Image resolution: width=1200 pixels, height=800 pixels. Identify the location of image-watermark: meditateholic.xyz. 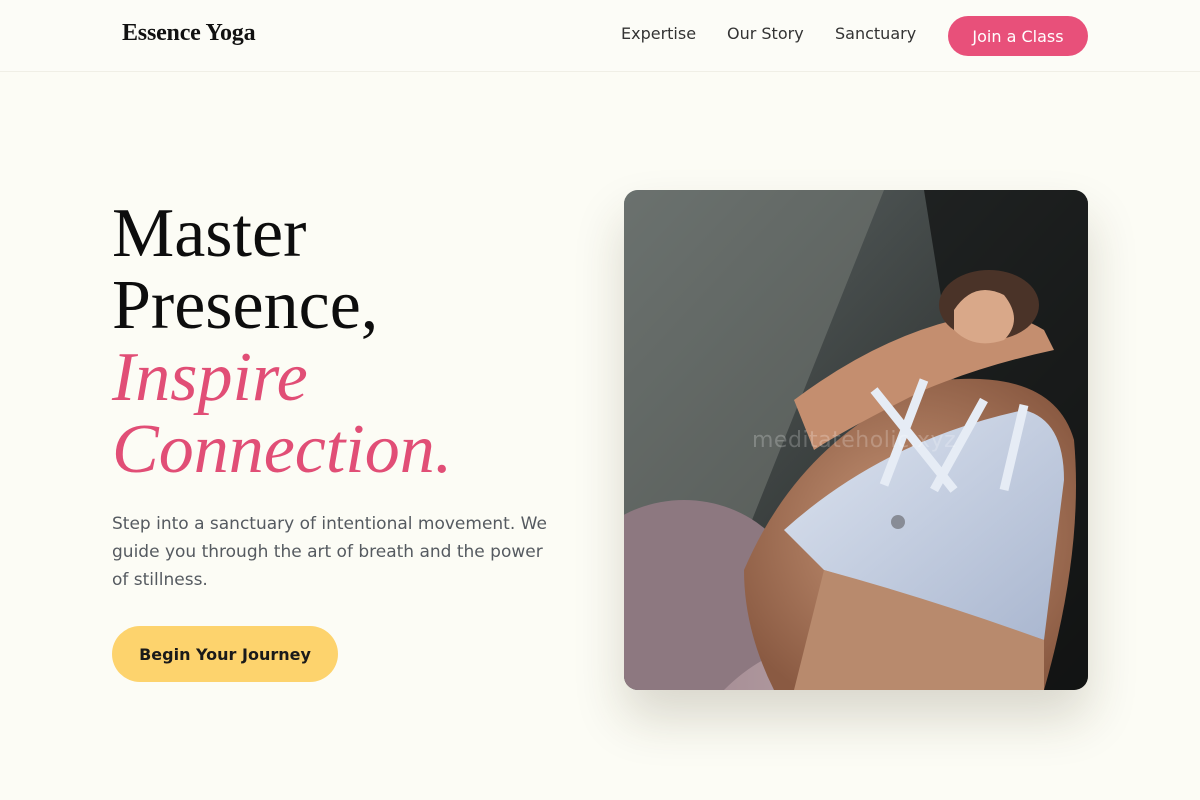
(854, 440).